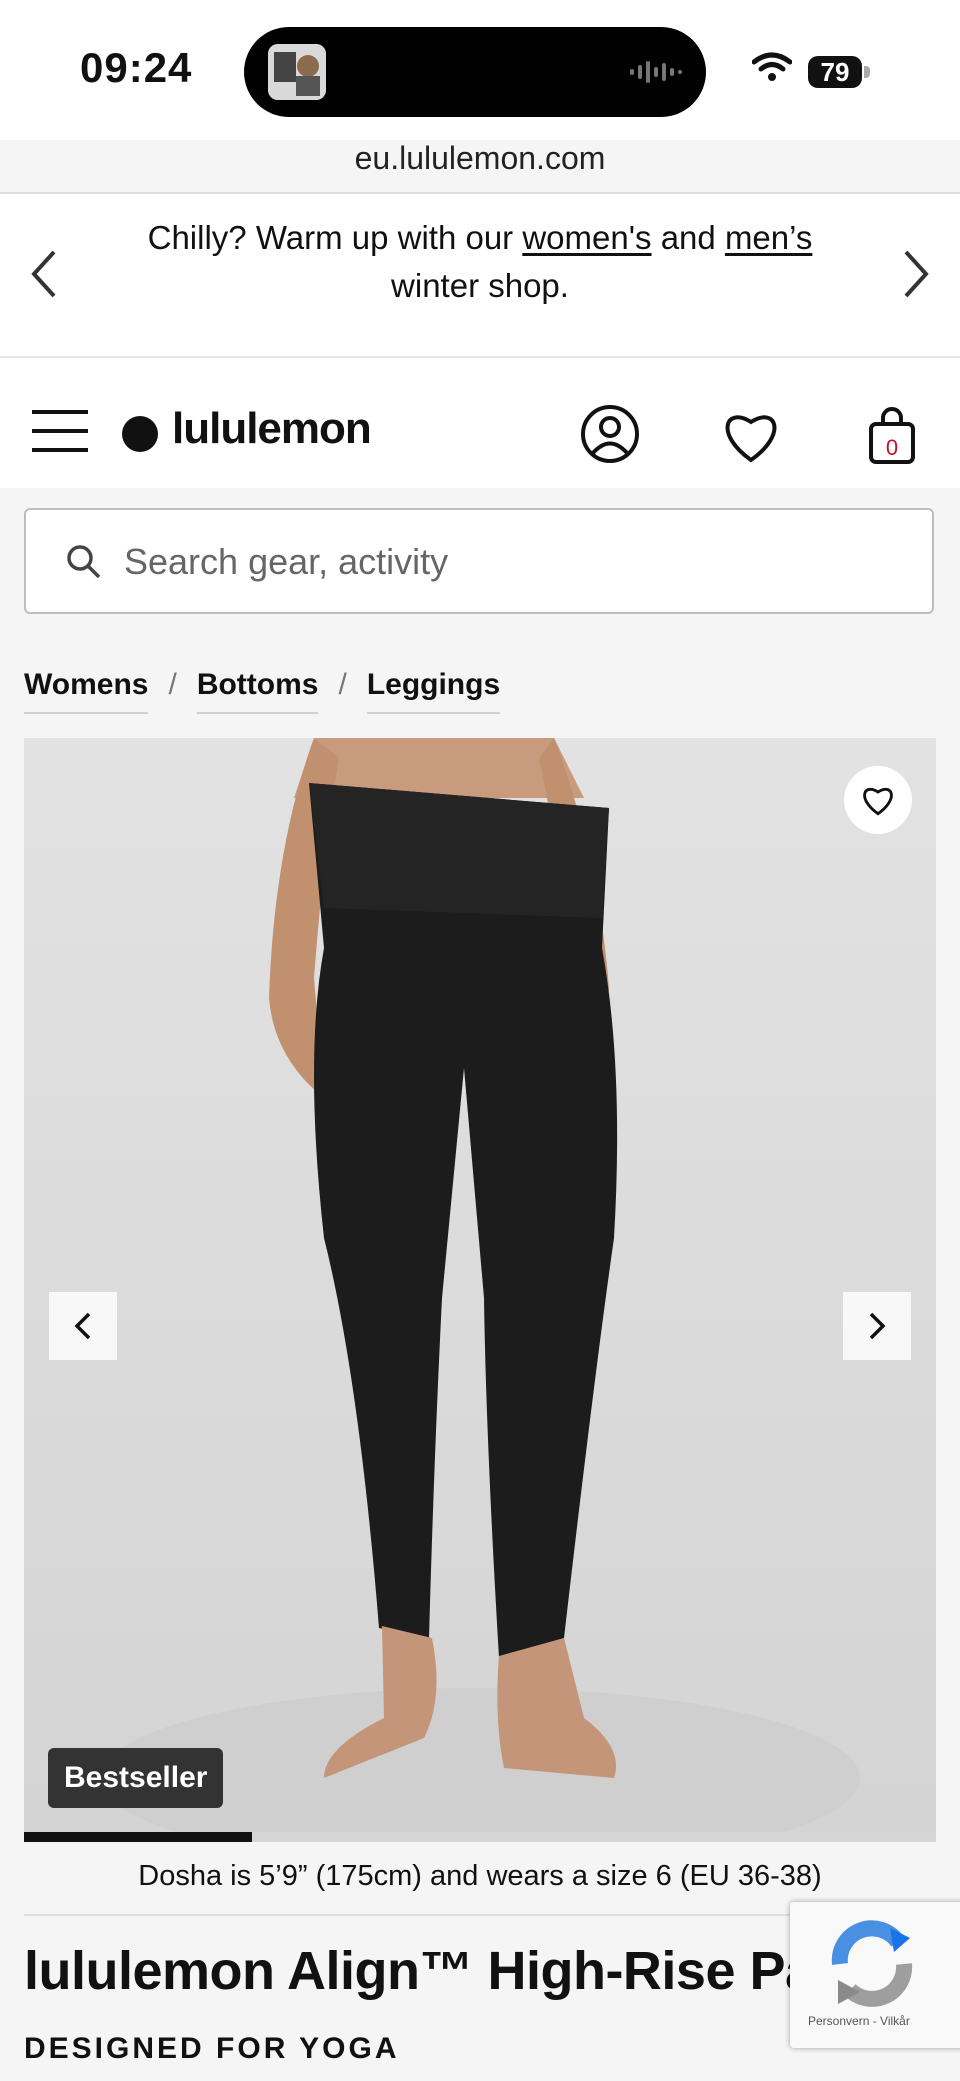  I want to click on status-bar: 09:24 79, so click(480, 70).